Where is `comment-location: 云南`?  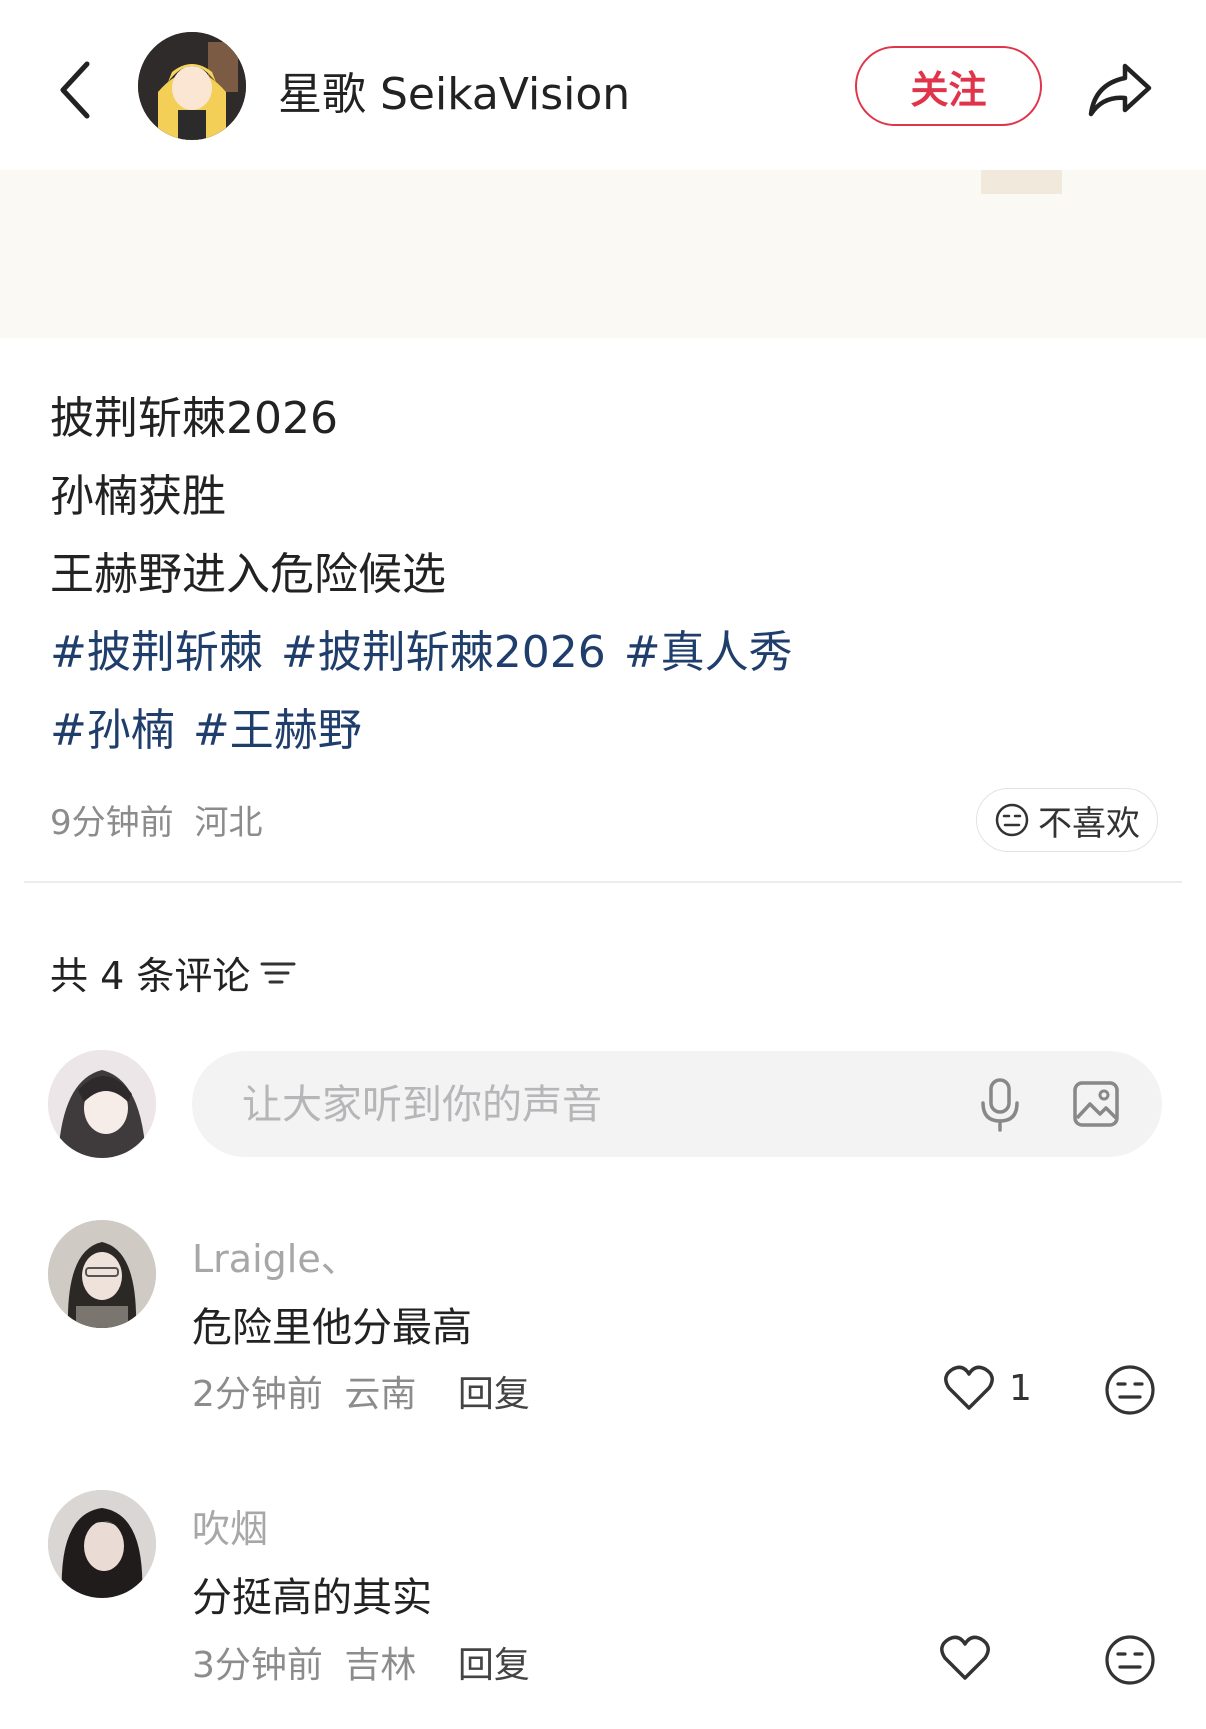 comment-location: 云南 is located at coordinates (380, 1394).